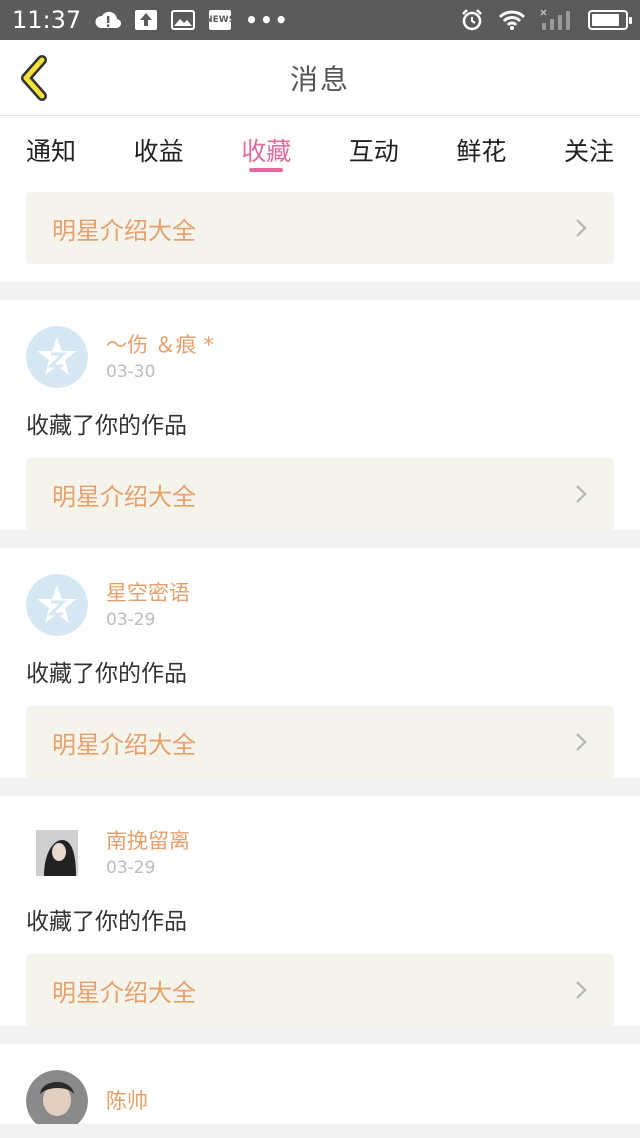 The height and width of the screenshot is (1138, 640). Describe the element at coordinates (320, 20) in the screenshot. I see `status-bar: 11:37 NEWS •••` at that location.